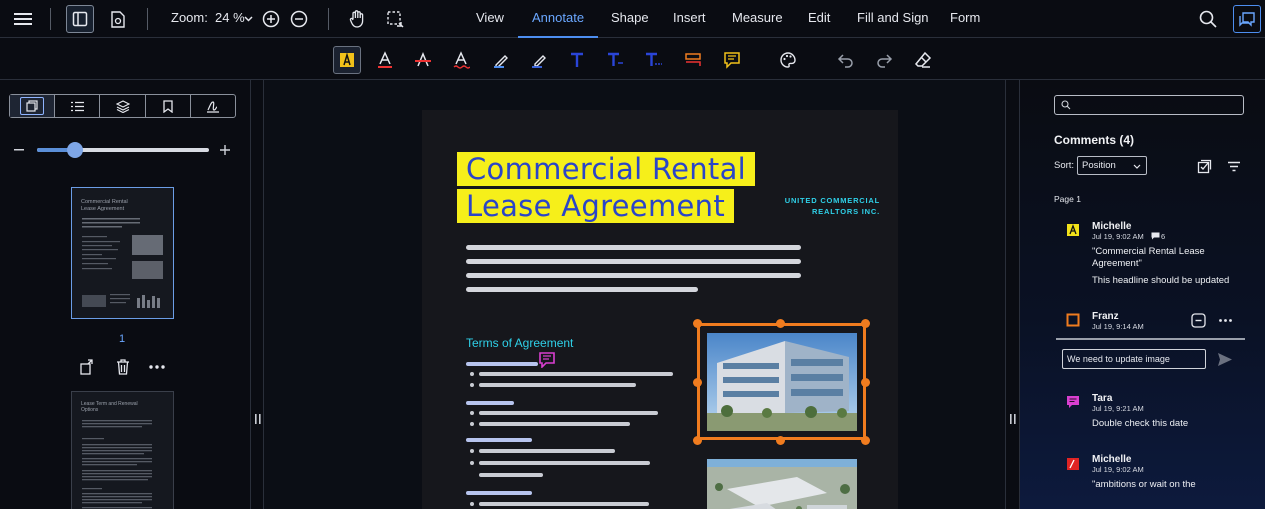 The height and width of the screenshot is (509, 1265). Describe the element at coordinates (819, 19) in the screenshot. I see `tab-edit: Edit` at that location.